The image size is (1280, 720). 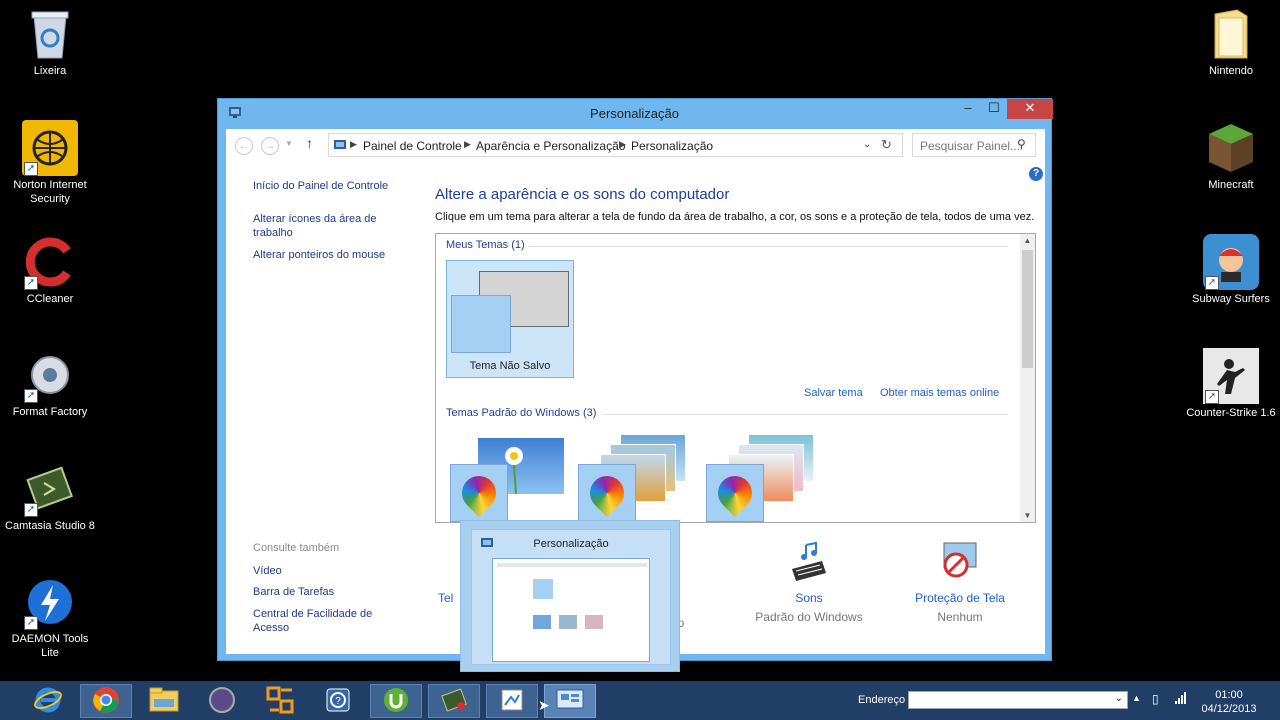 I want to click on scroll-up-icon: ▲, so click(x=1027, y=240).